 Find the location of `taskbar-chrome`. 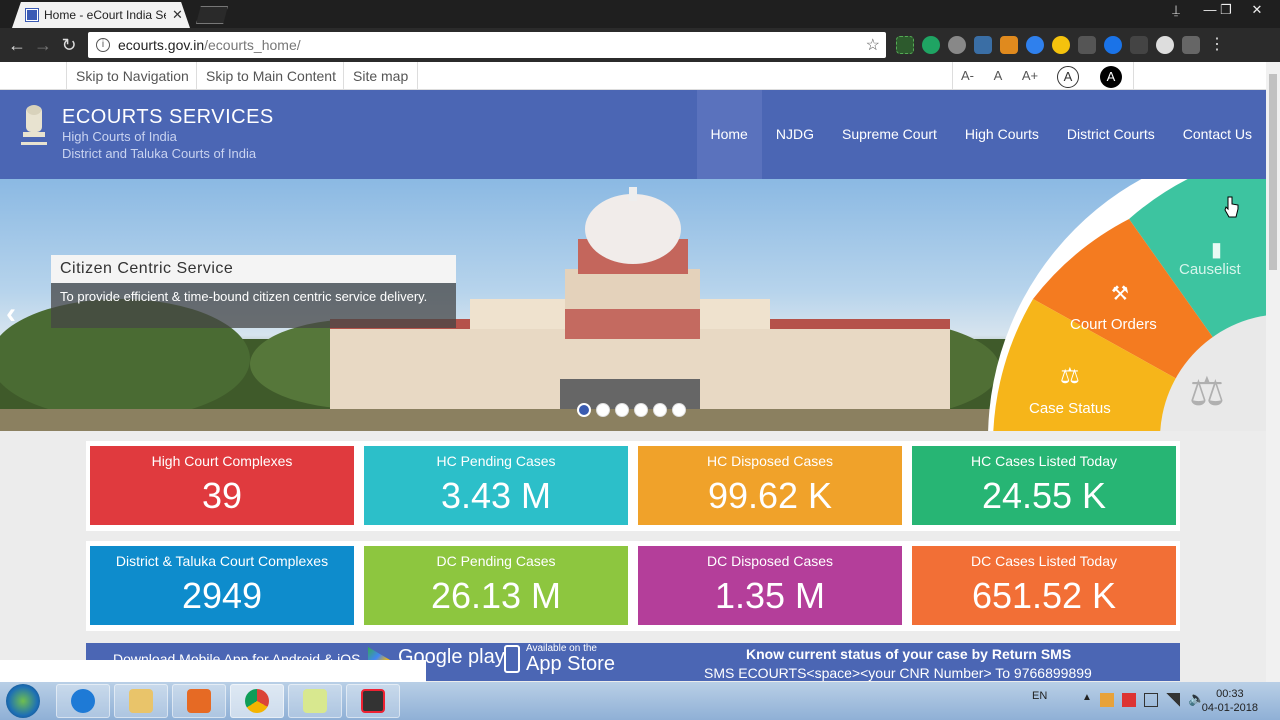

taskbar-chrome is located at coordinates (257, 701).